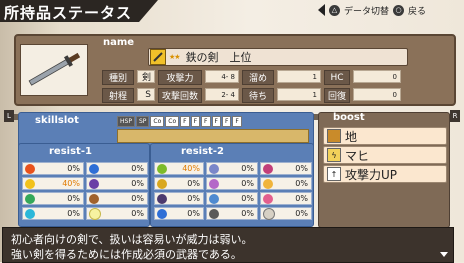 The image size is (464, 263). Describe the element at coordinates (334, 155) in the screenshot. I see `lightning-icon: ϟ` at that location.